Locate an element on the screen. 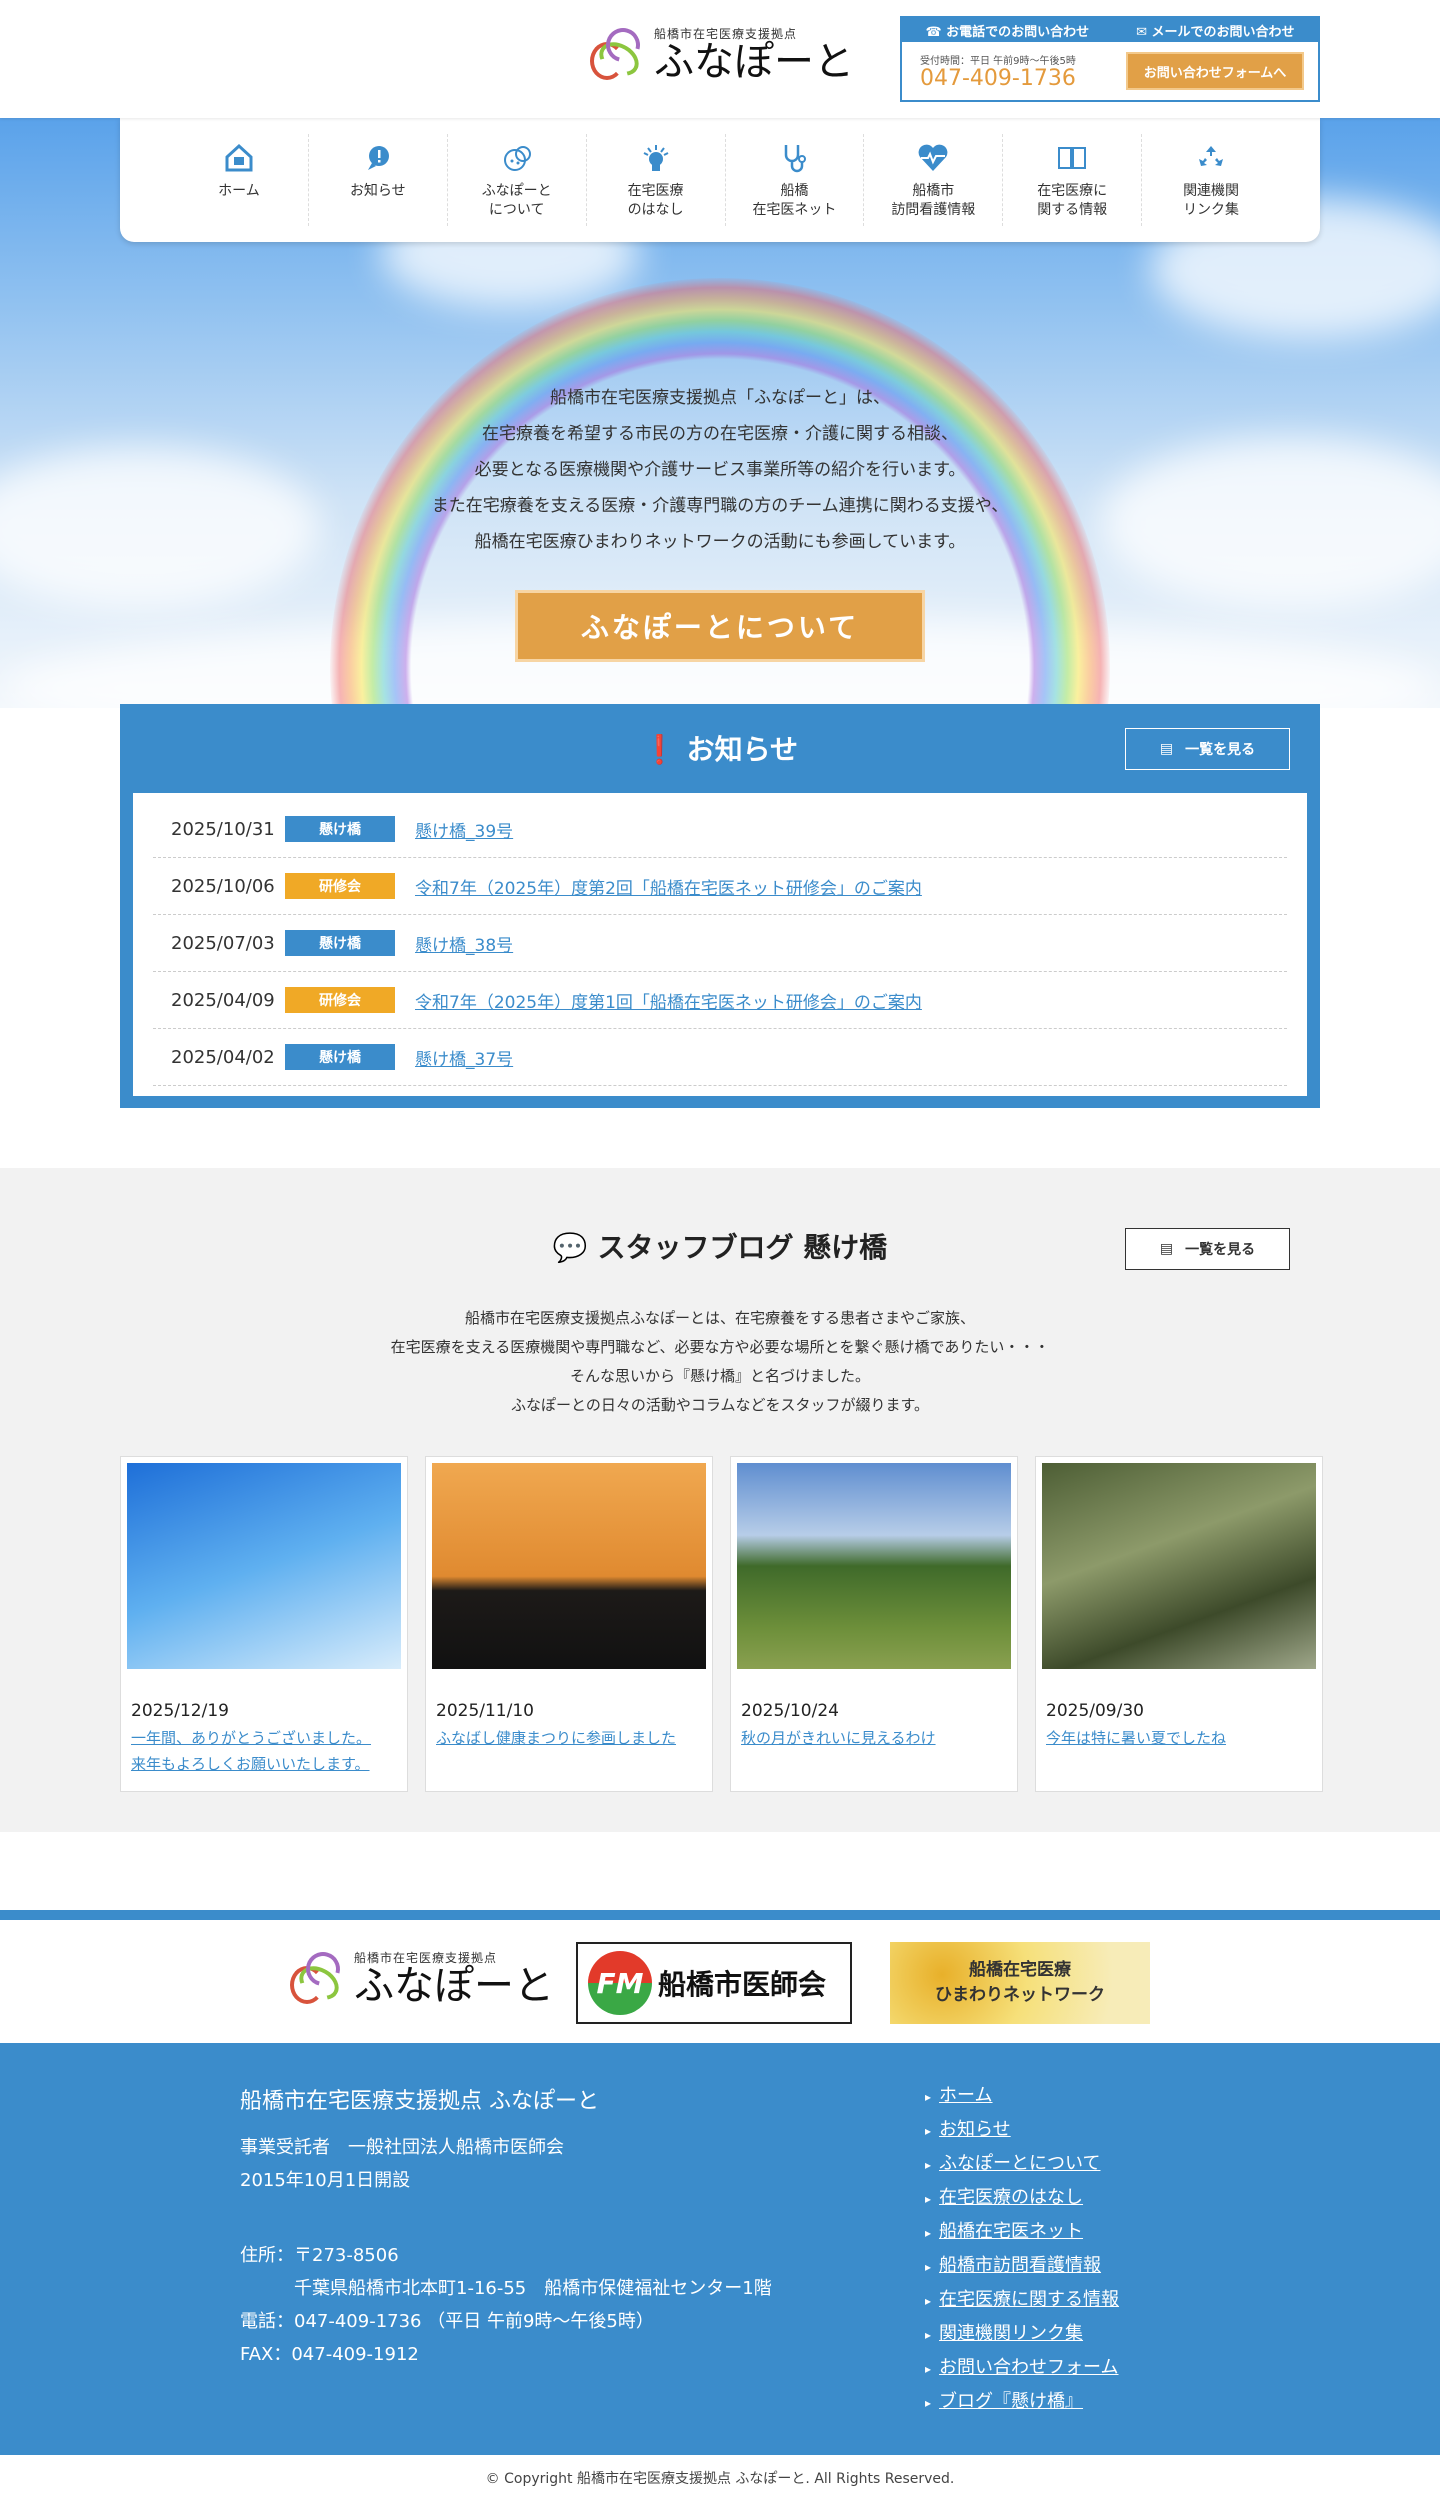 The image size is (1440, 2508). nav-item: 在宅医療 のはなし is located at coordinates (655, 180).